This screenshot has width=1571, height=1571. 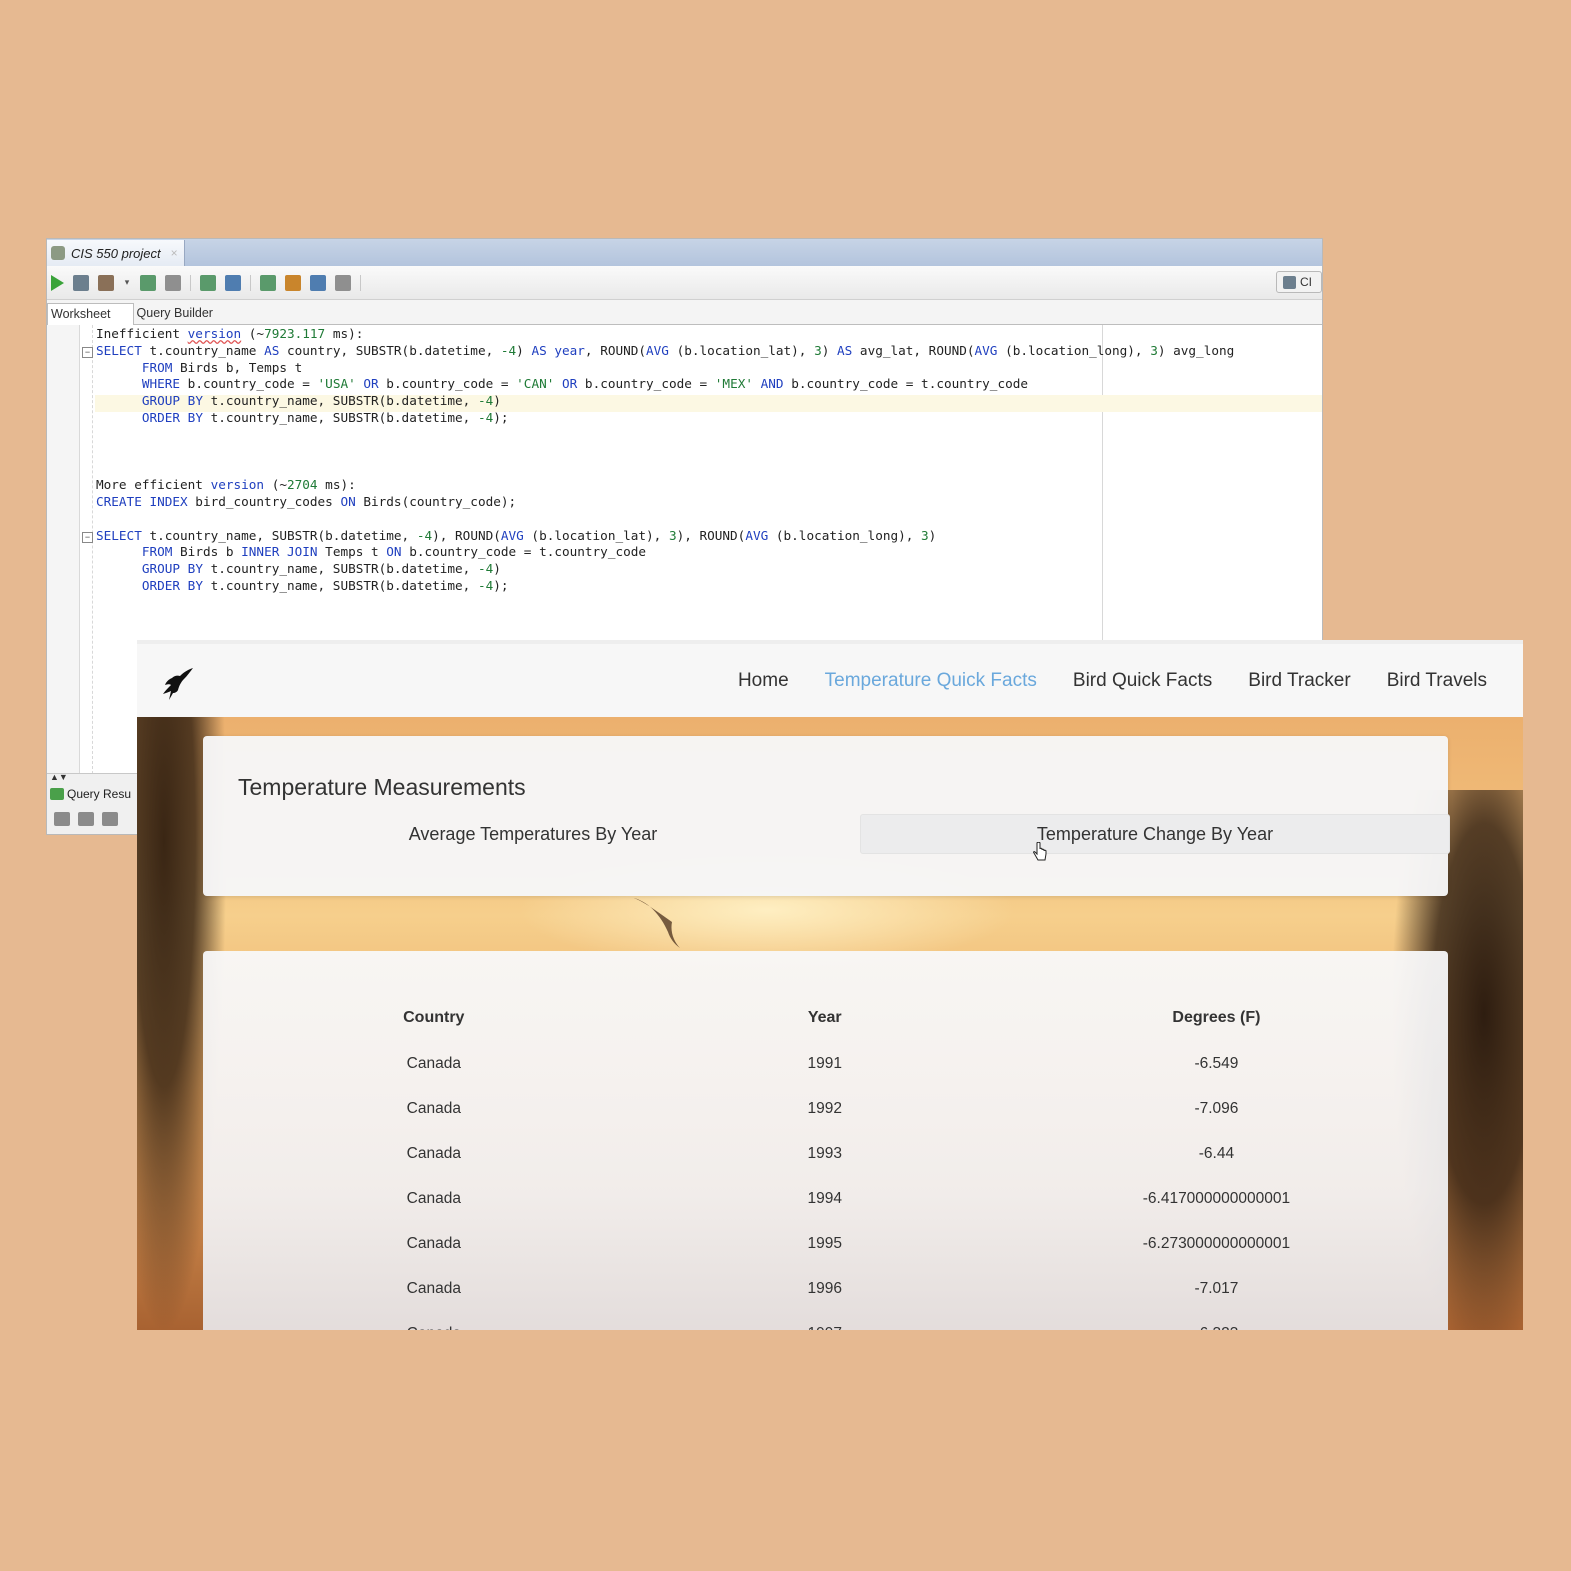 I want to click on tab-query-builder: Query Builder, so click(x=184, y=315).